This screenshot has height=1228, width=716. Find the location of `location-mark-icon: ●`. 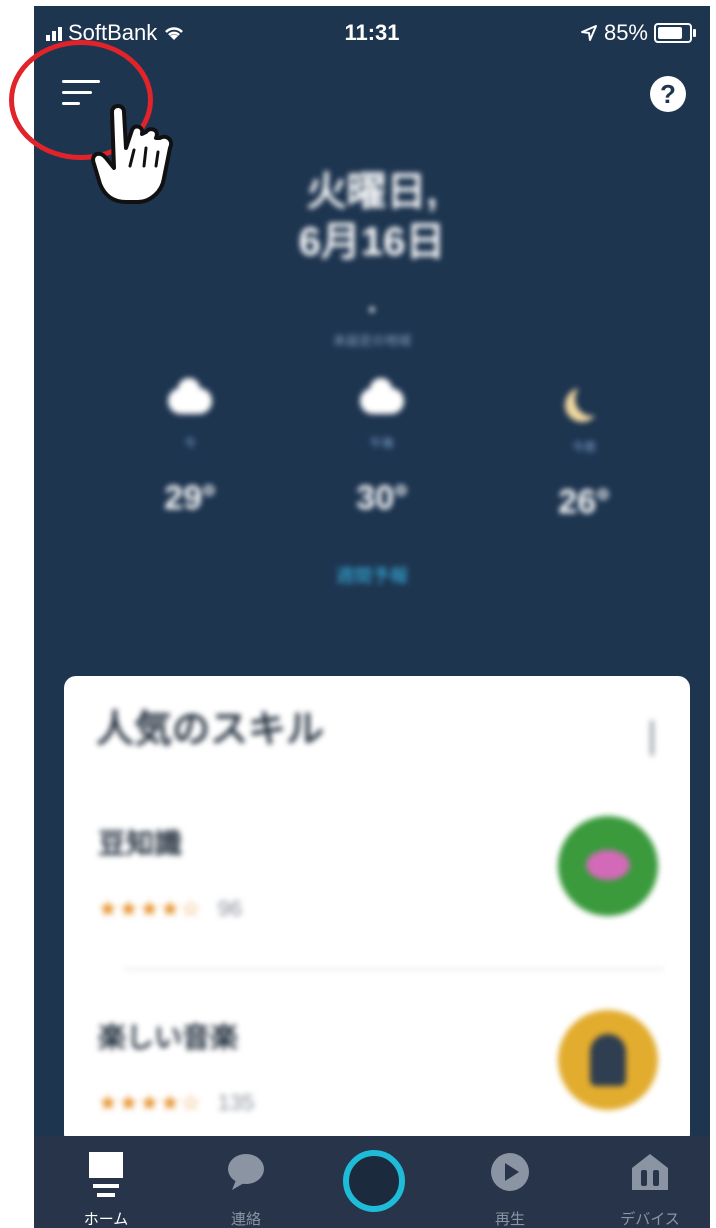

location-mark-icon: ● is located at coordinates (372, 309).